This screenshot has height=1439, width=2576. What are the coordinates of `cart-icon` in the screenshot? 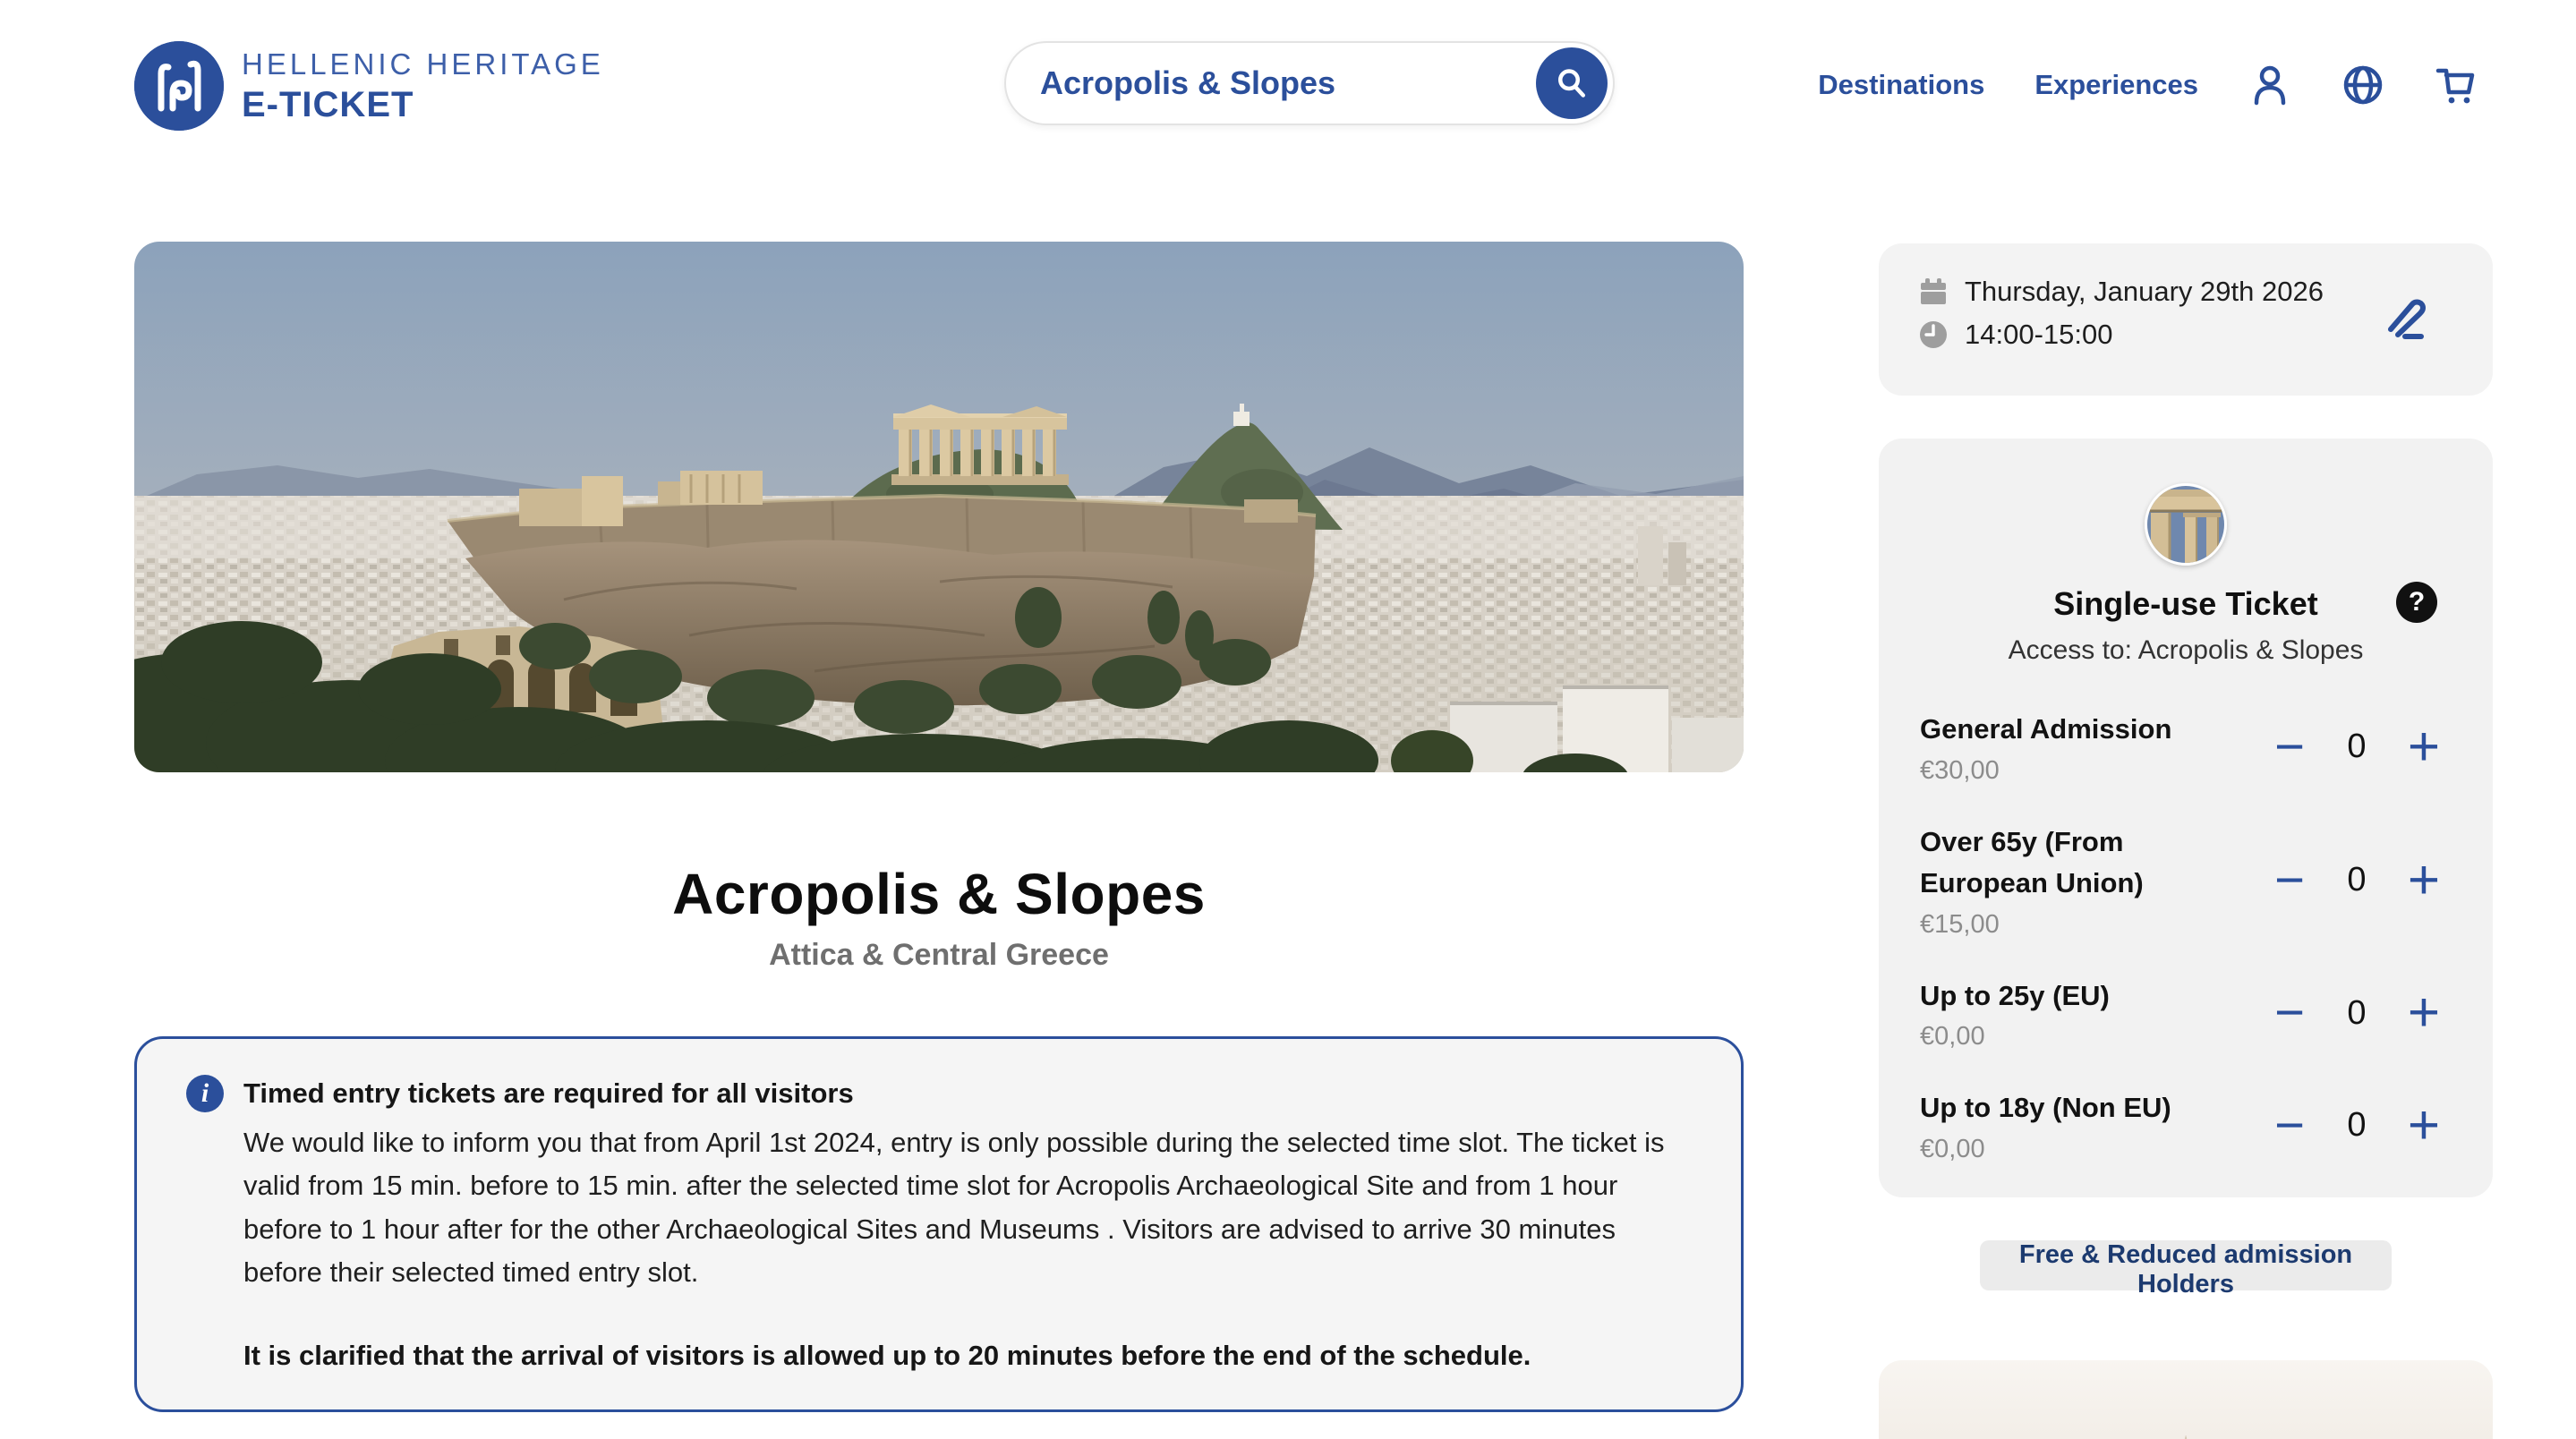 It's located at (2456, 85).